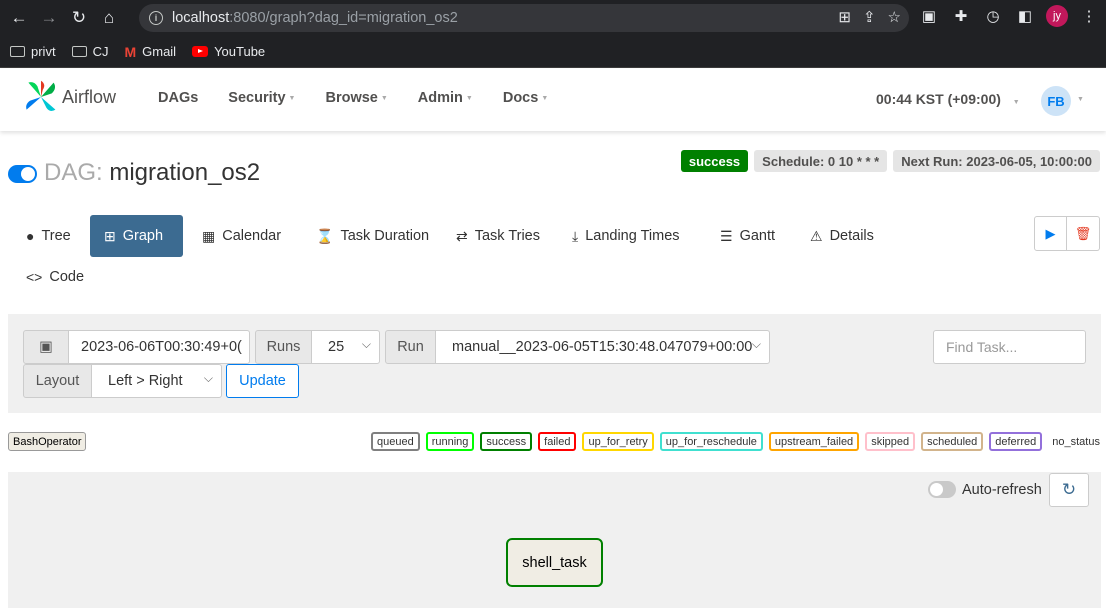 The width and height of the screenshot is (1106, 608). What do you see at coordinates (894, 17) in the screenshot?
I see `bookmark-star-icon: ☆` at bounding box center [894, 17].